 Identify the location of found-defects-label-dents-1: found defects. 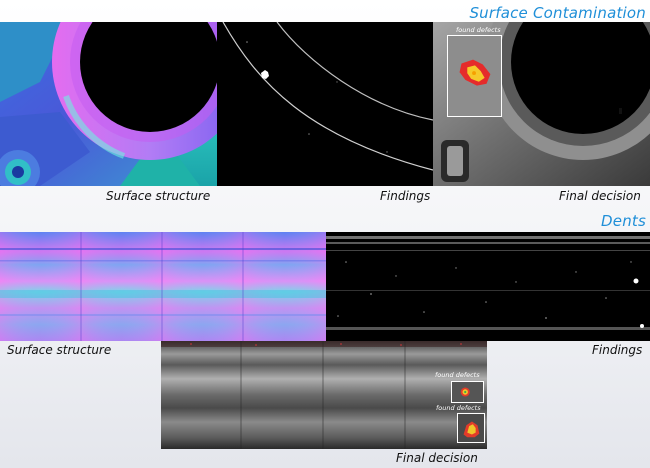
(457, 375).